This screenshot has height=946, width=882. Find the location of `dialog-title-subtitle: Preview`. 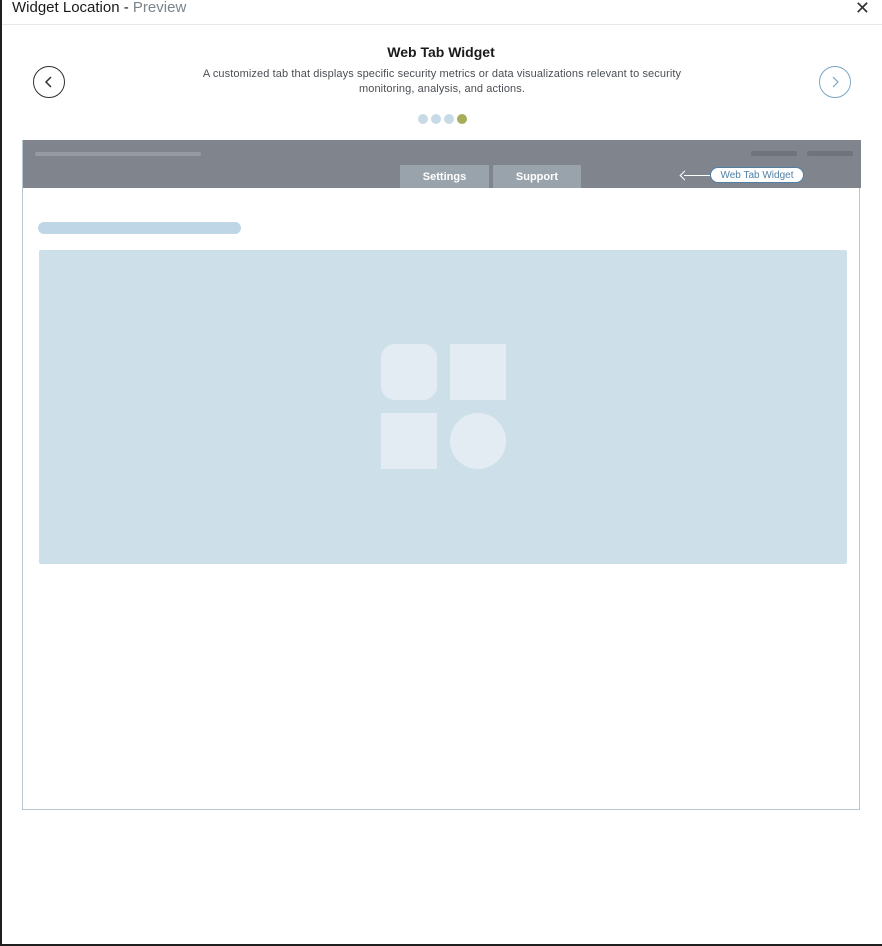

dialog-title-subtitle: Preview is located at coordinates (159, 8).